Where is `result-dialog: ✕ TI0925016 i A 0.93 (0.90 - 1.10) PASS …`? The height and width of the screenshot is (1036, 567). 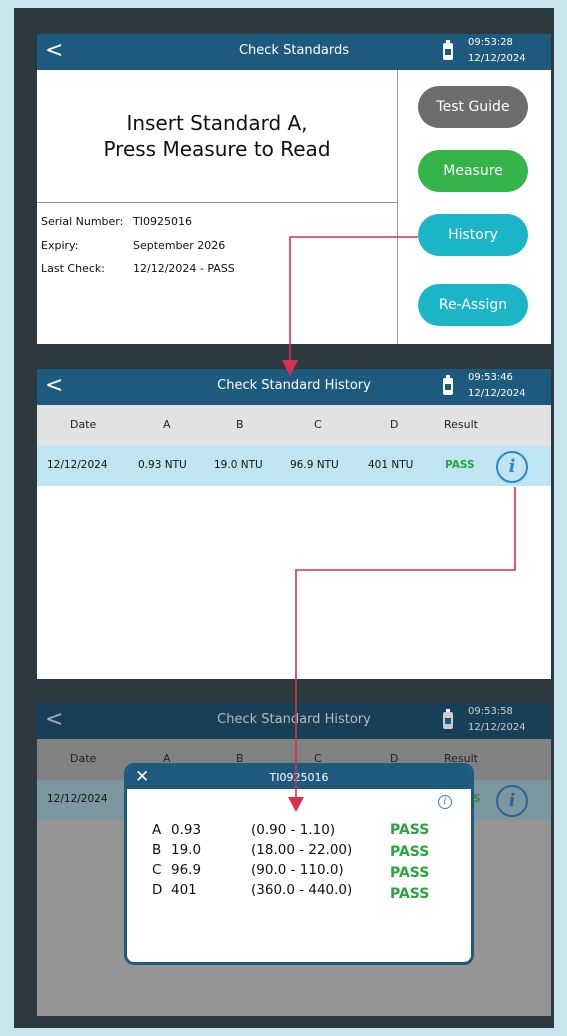 result-dialog: ✕ TI0925016 i A 0.93 (0.90 - 1.10) PASS … is located at coordinates (299, 864).